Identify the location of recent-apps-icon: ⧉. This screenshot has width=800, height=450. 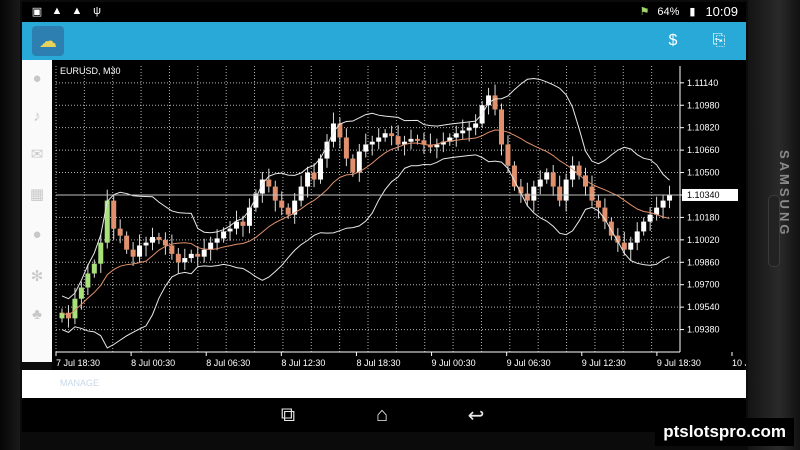
(288, 415).